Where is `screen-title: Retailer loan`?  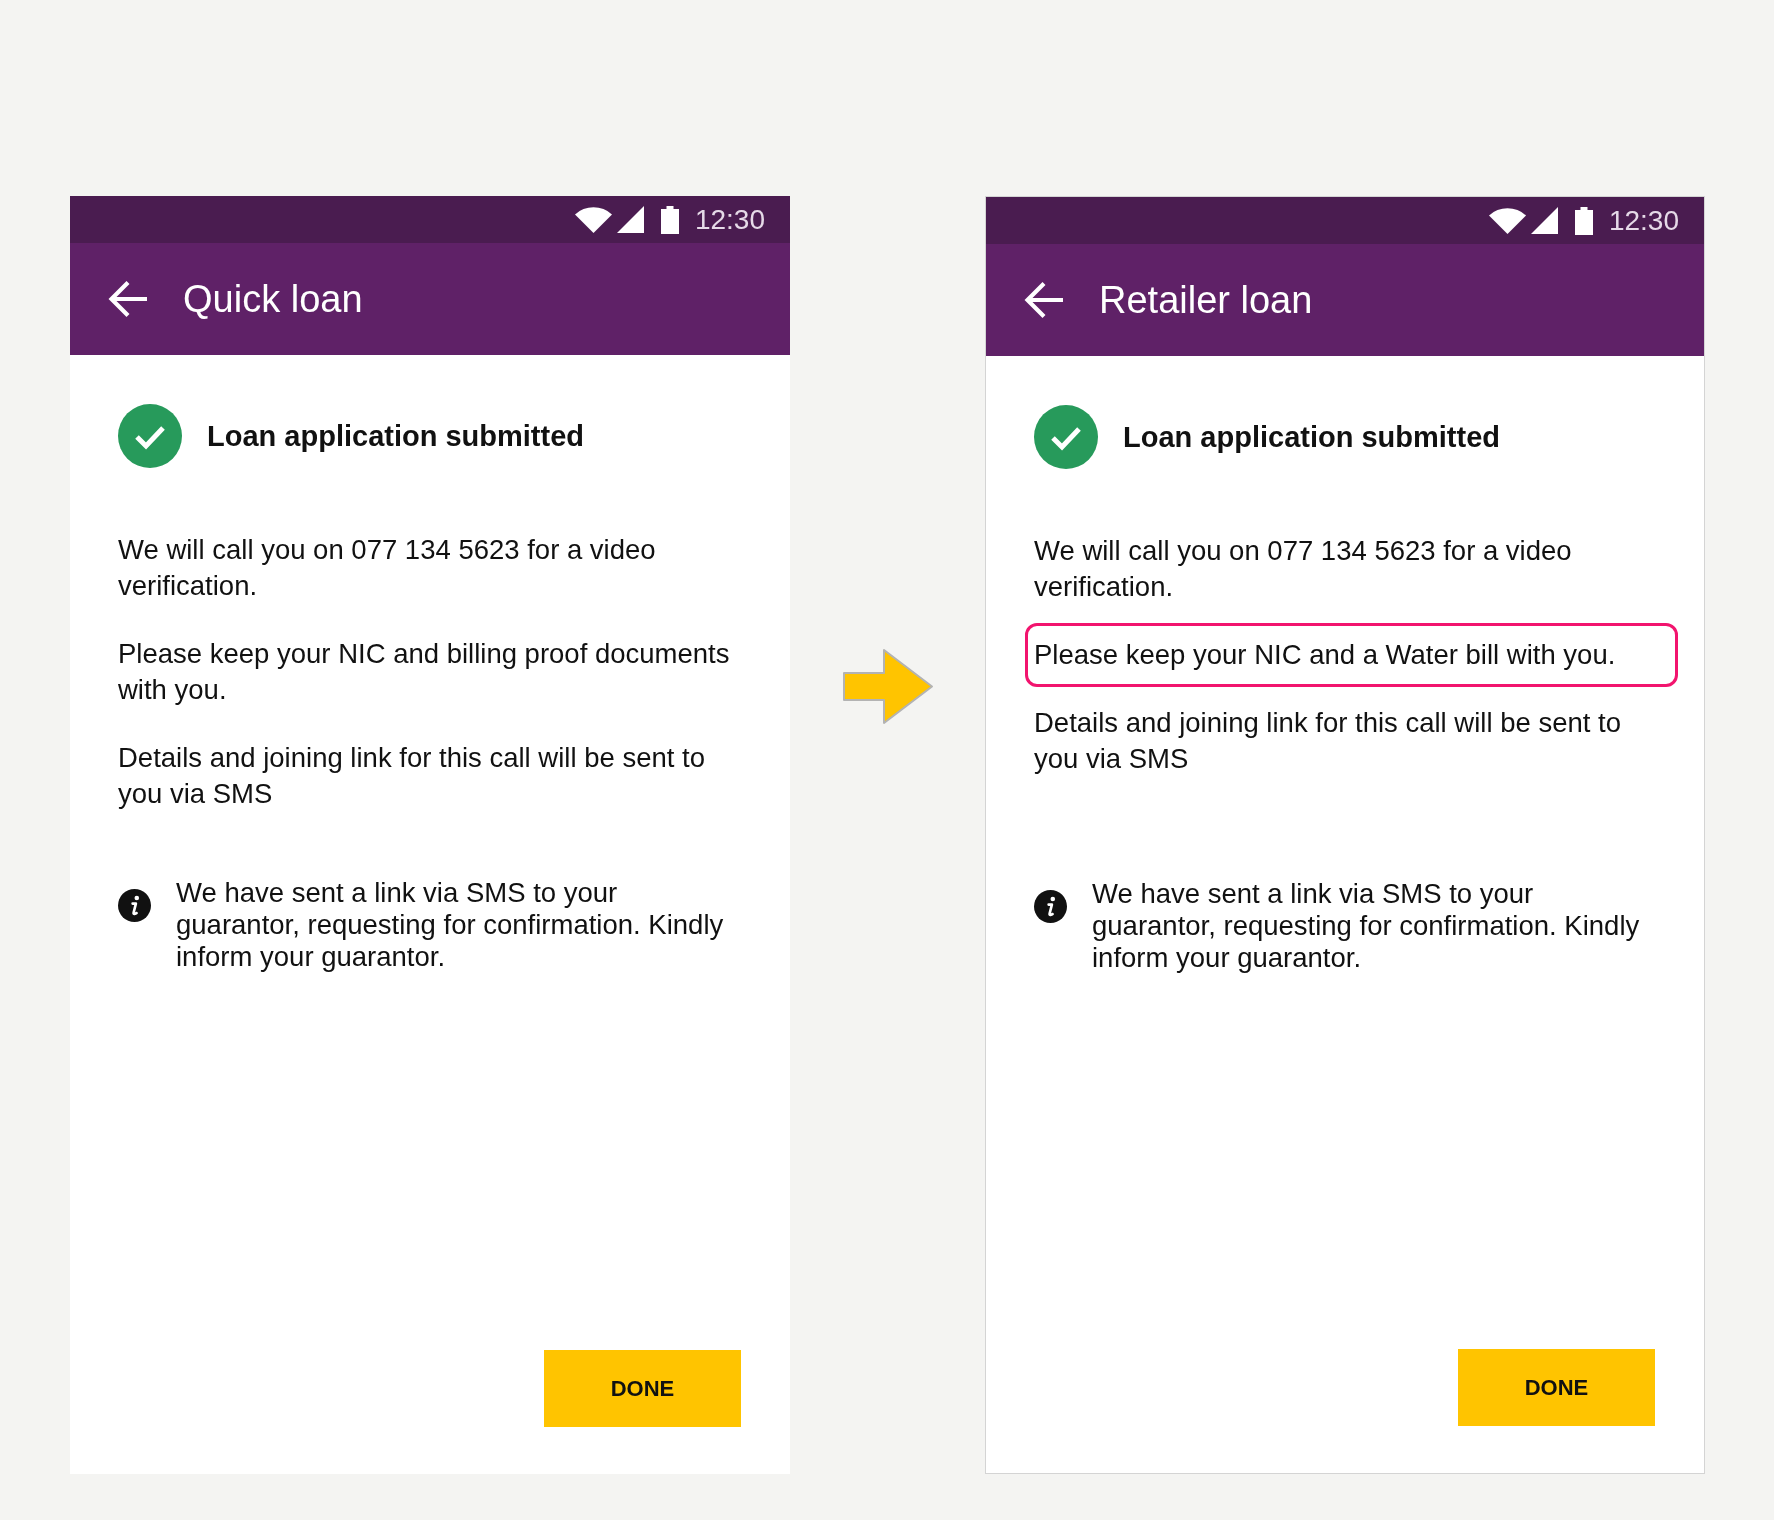 screen-title: Retailer loan is located at coordinates (1206, 300).